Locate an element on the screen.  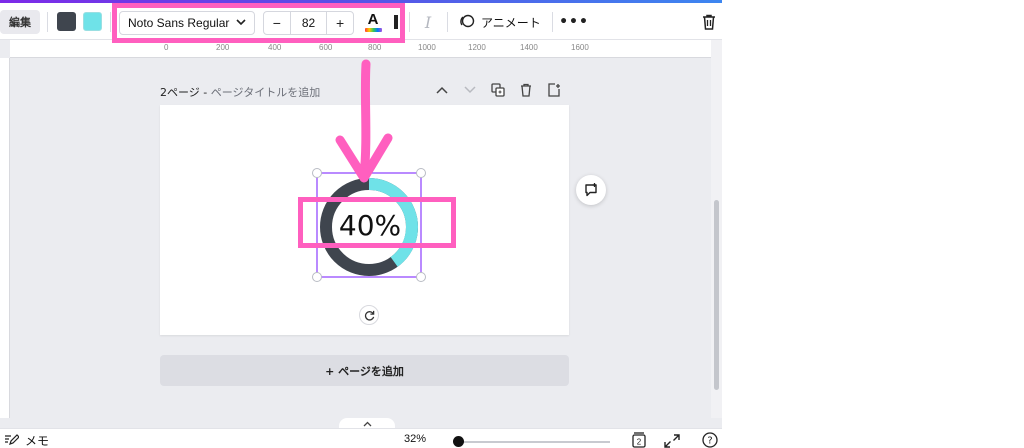
zoom-slider-track is located at coordinates (535, 442).